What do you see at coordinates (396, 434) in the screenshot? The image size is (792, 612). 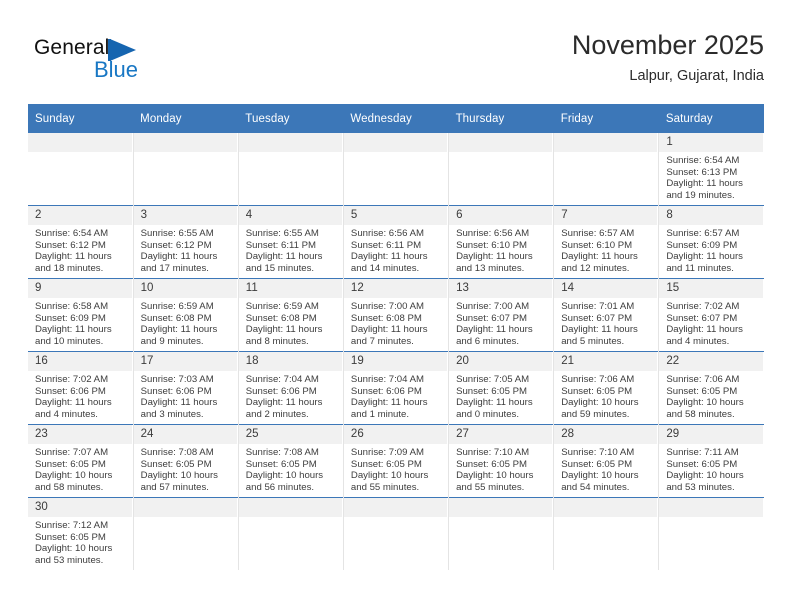 I see `day-number: 26` at bounding box center [396, 434].